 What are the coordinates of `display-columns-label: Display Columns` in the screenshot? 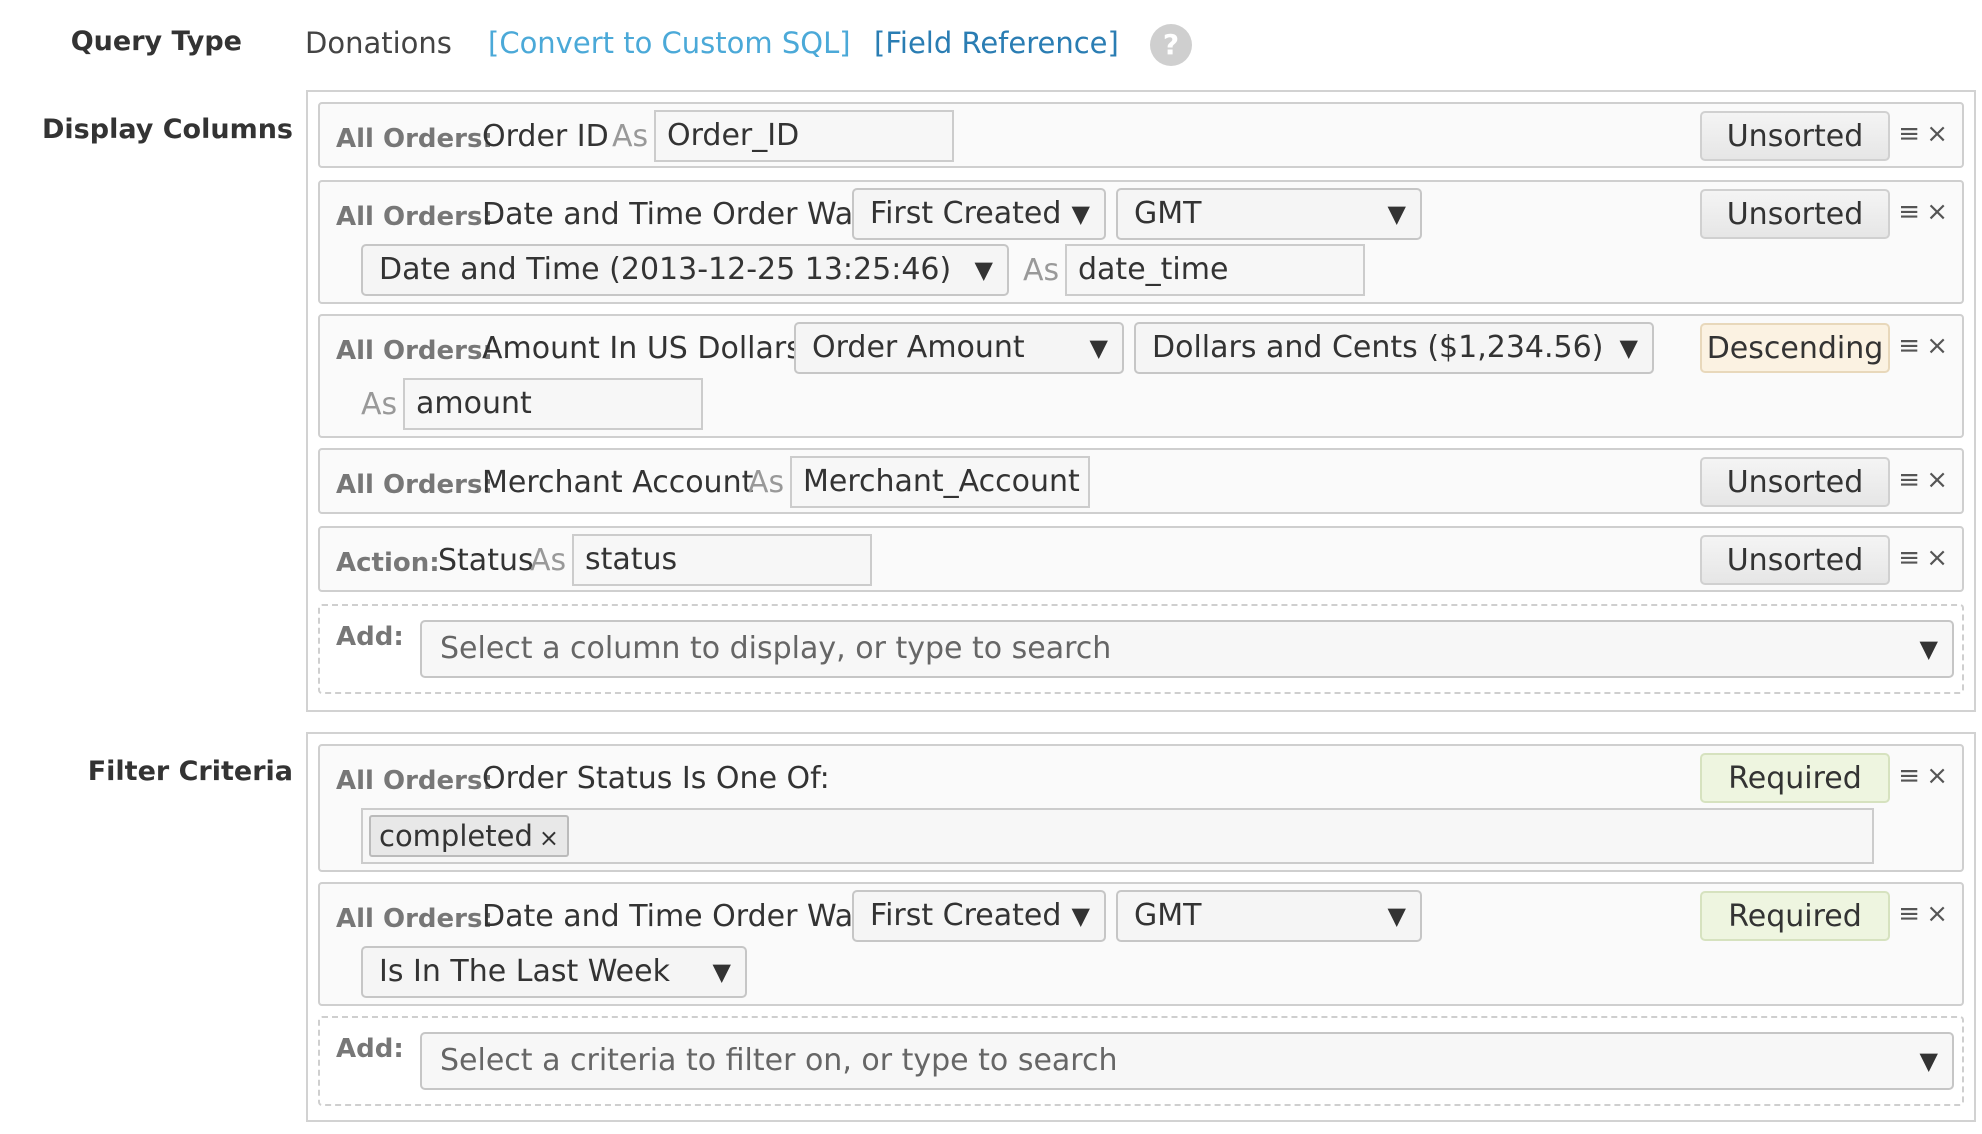 It's located at (167, 129).